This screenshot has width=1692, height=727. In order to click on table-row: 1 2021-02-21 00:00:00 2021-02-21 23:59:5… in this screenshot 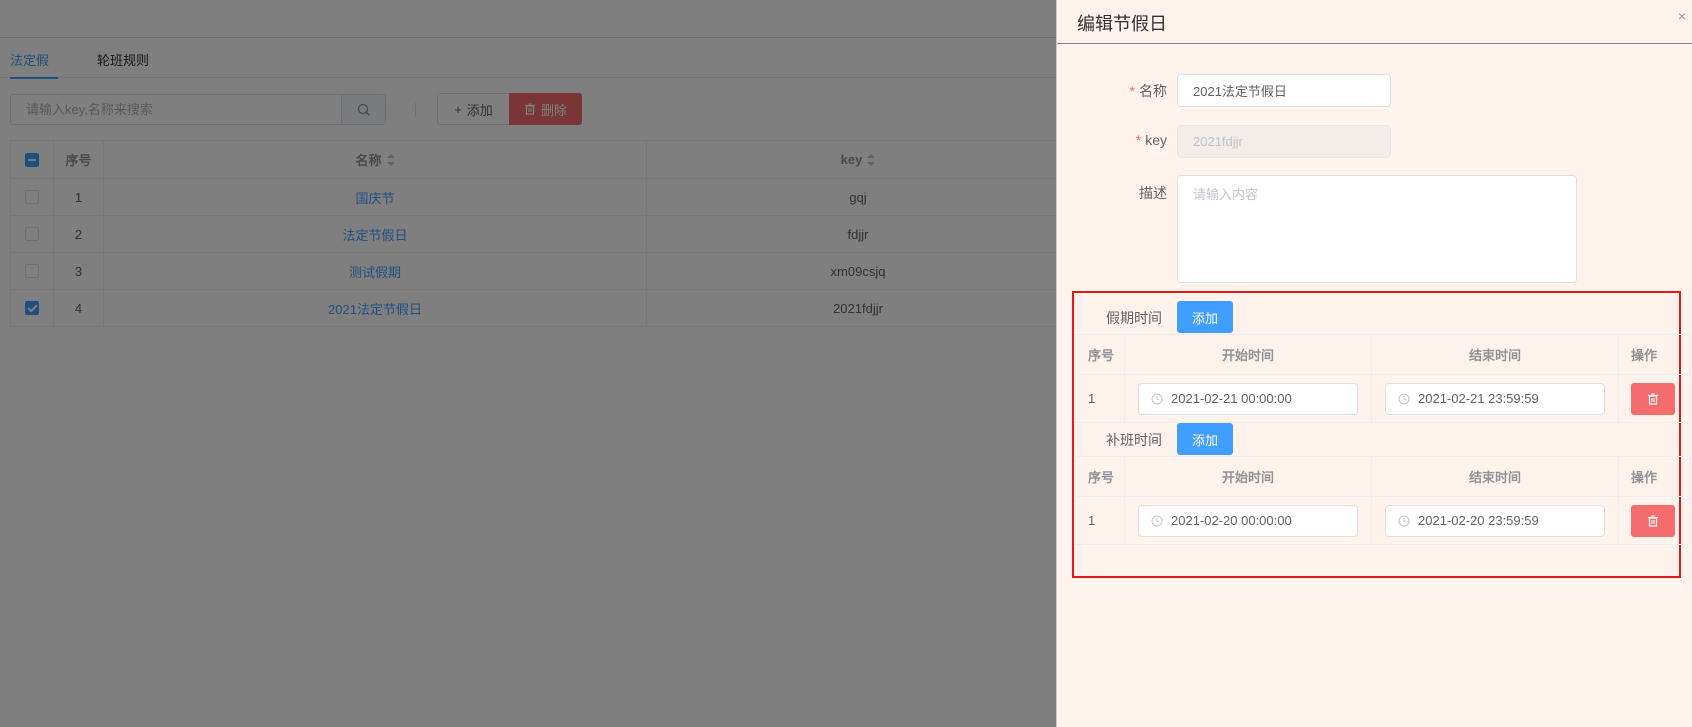, I will do `click(1382, 399)`.